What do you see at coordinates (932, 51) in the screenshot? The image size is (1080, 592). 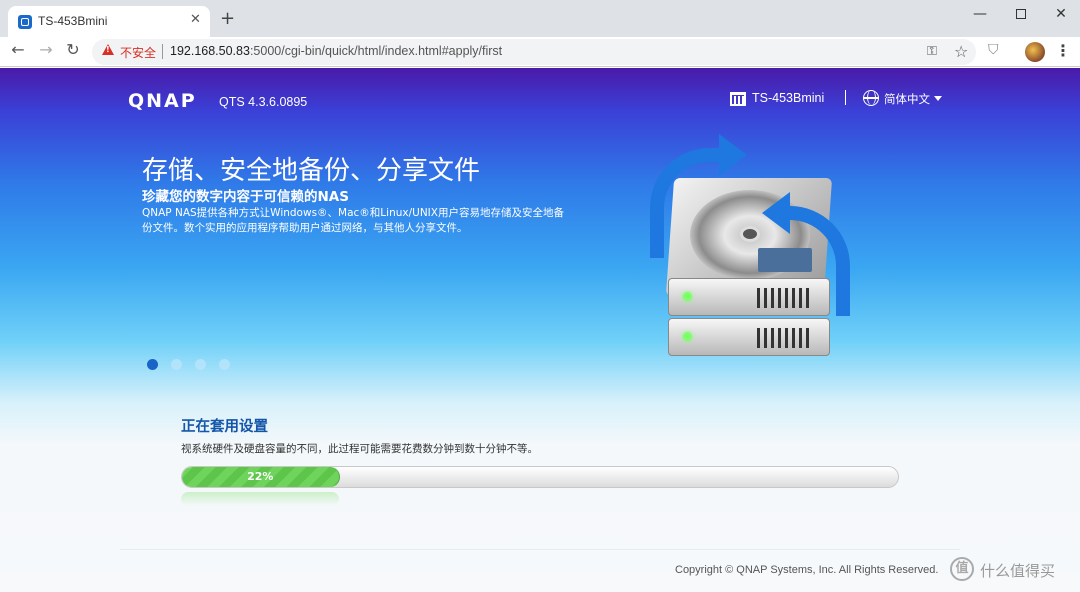 I see `key-icon: ⚿` at bounding box center [932, 51].